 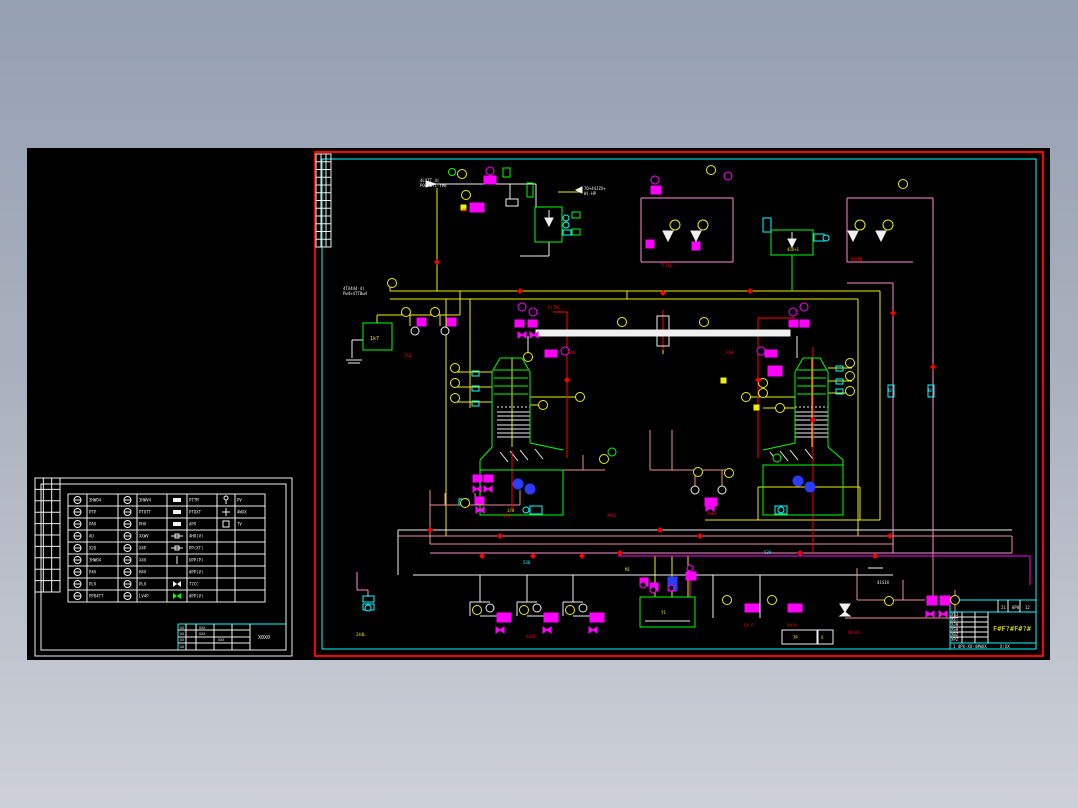 I want to click on annotation: 1A4, so click(x=507, y=515).